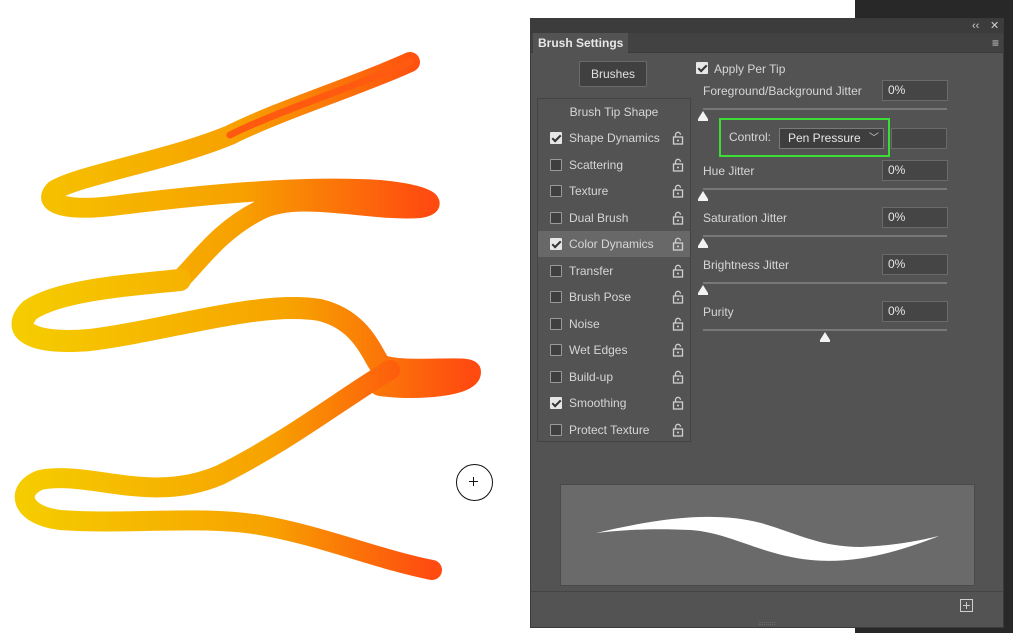 The image size is (1013, 633). I want to click on brightness-jitter-slider-track, so click(825, 283).